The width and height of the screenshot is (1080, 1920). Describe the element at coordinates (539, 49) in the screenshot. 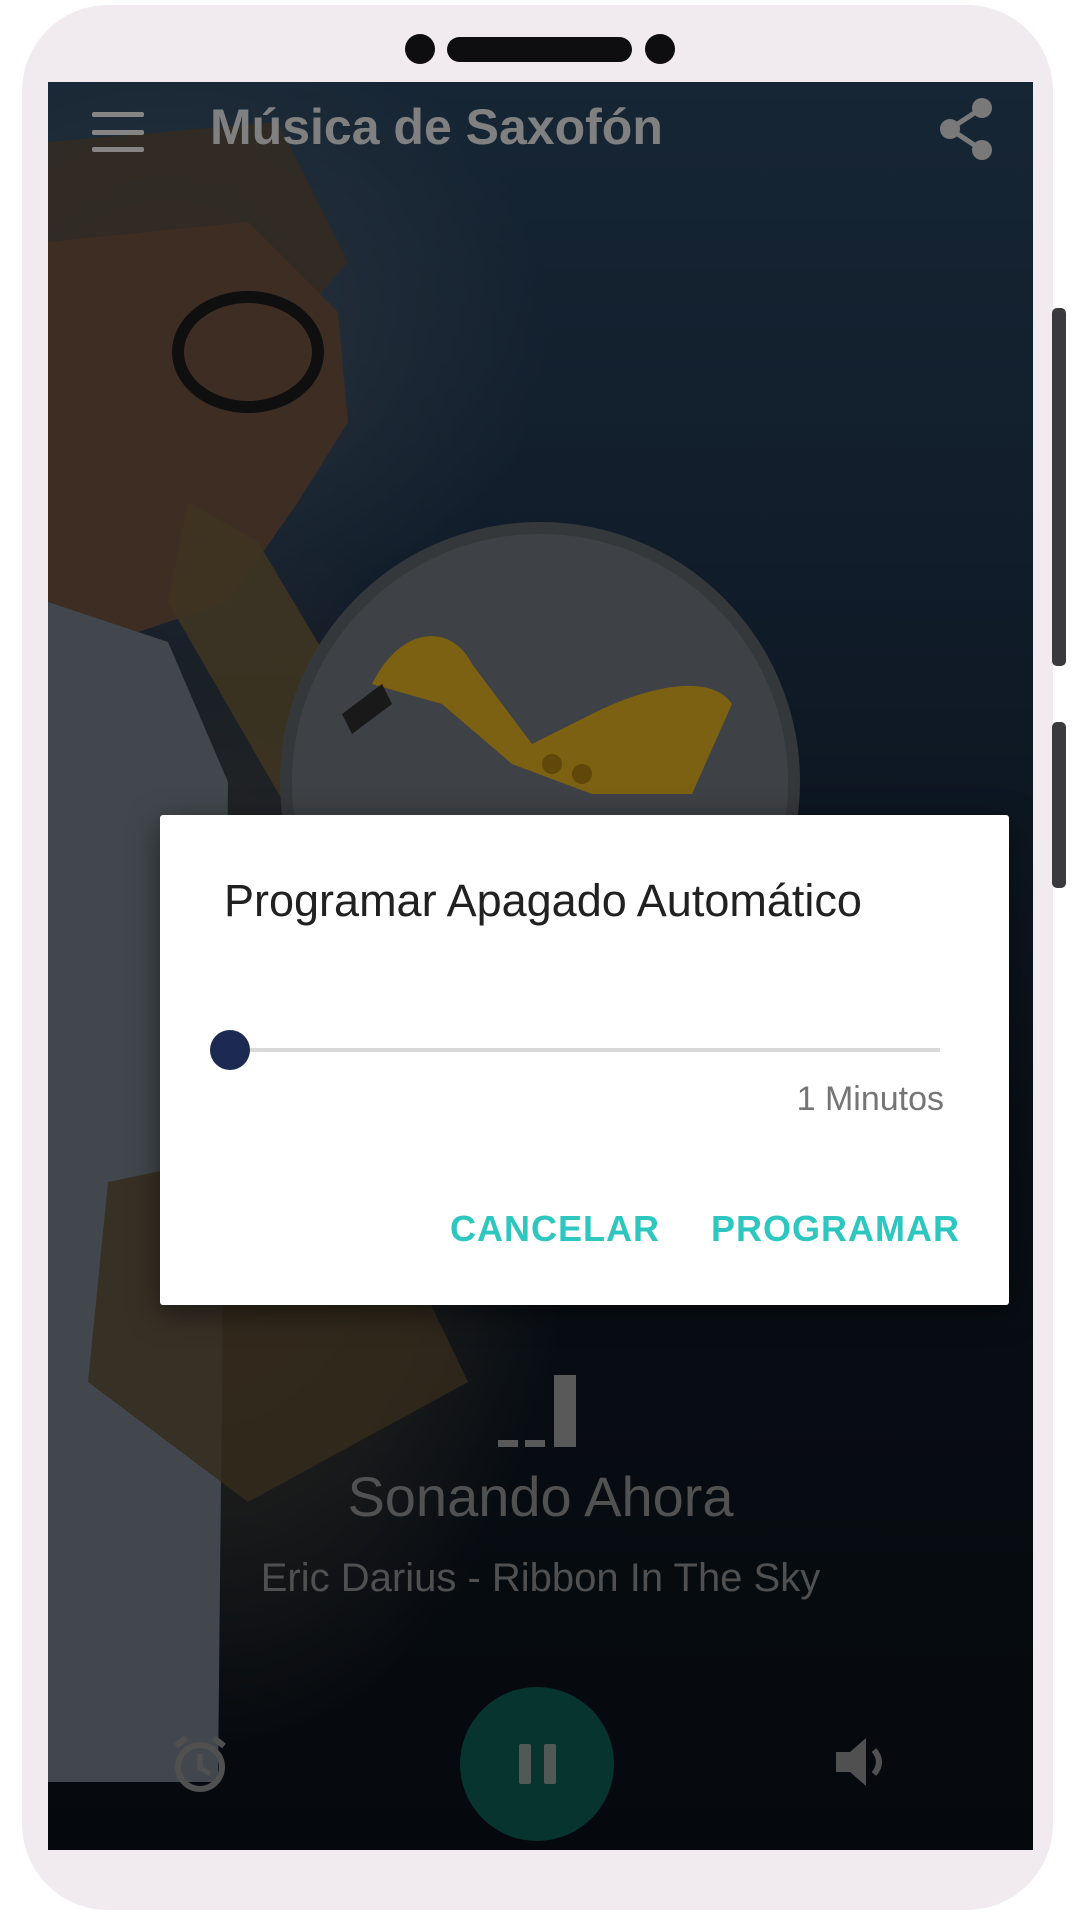

I see `earpiece-speaker` at that location.